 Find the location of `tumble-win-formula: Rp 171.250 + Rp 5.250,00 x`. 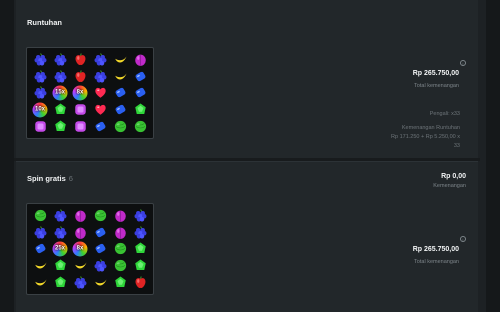

tumble-win-formula: Rp 171.250 + Rp 5.250,00 x is located at coordinates (425, 137).